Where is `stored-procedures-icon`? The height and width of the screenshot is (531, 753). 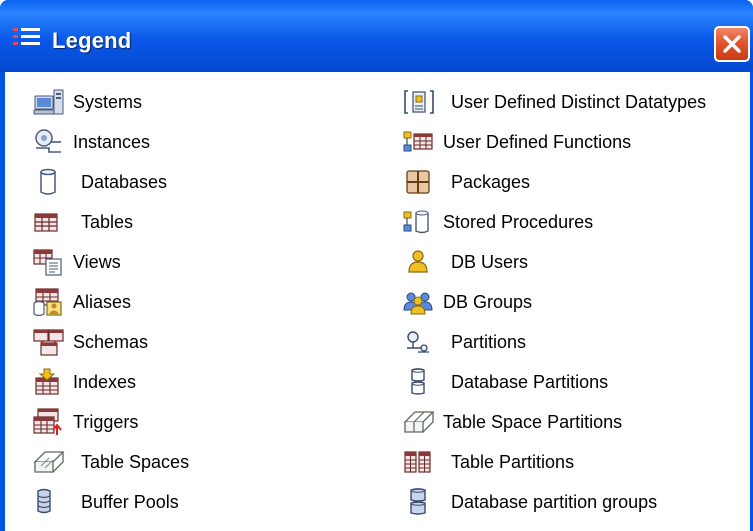 stored-procedures-icon is located at coordinates (419, 222).